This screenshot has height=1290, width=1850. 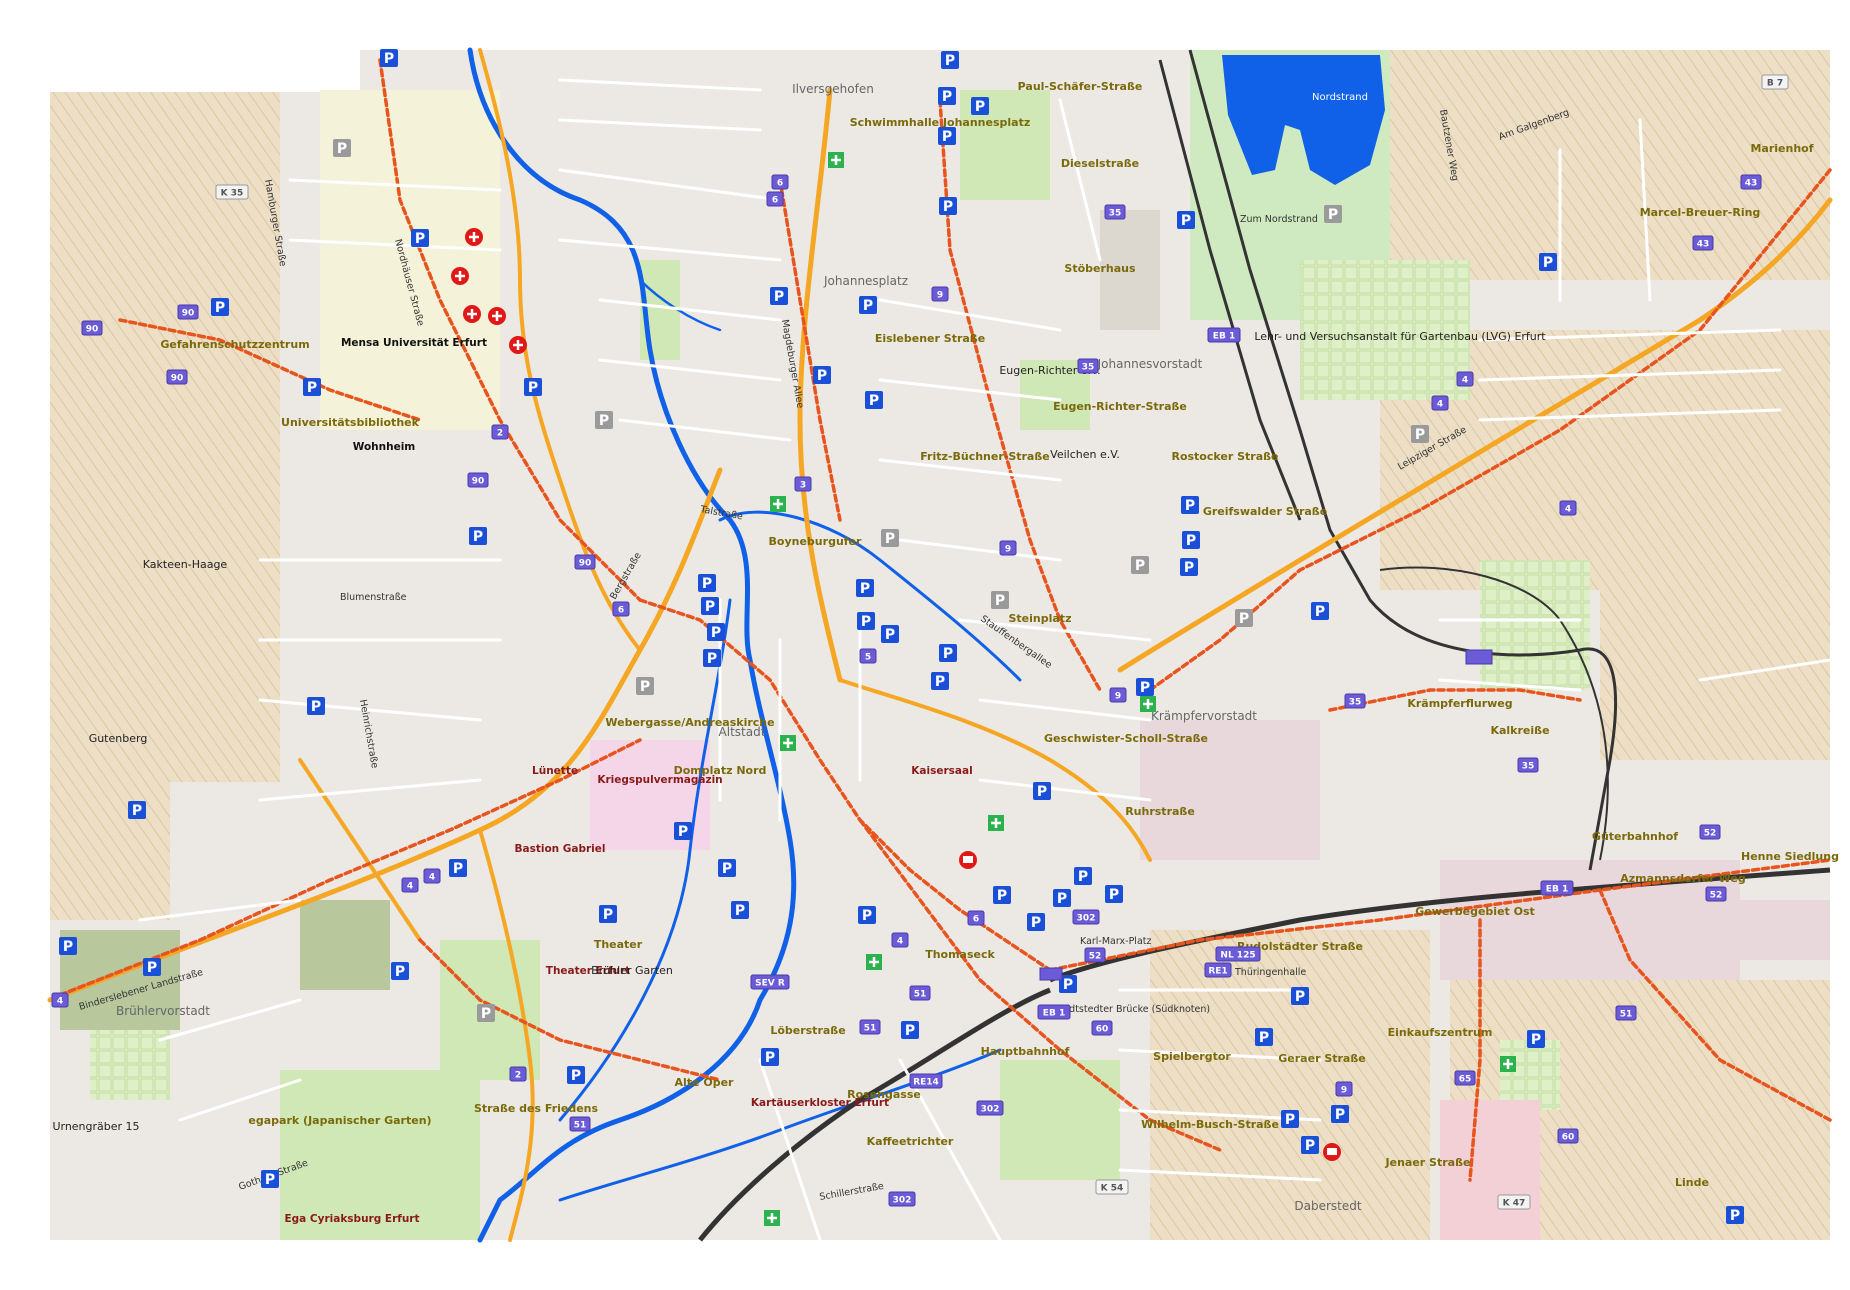 I want to click on post-office-icon, so click(x=968, y=860).